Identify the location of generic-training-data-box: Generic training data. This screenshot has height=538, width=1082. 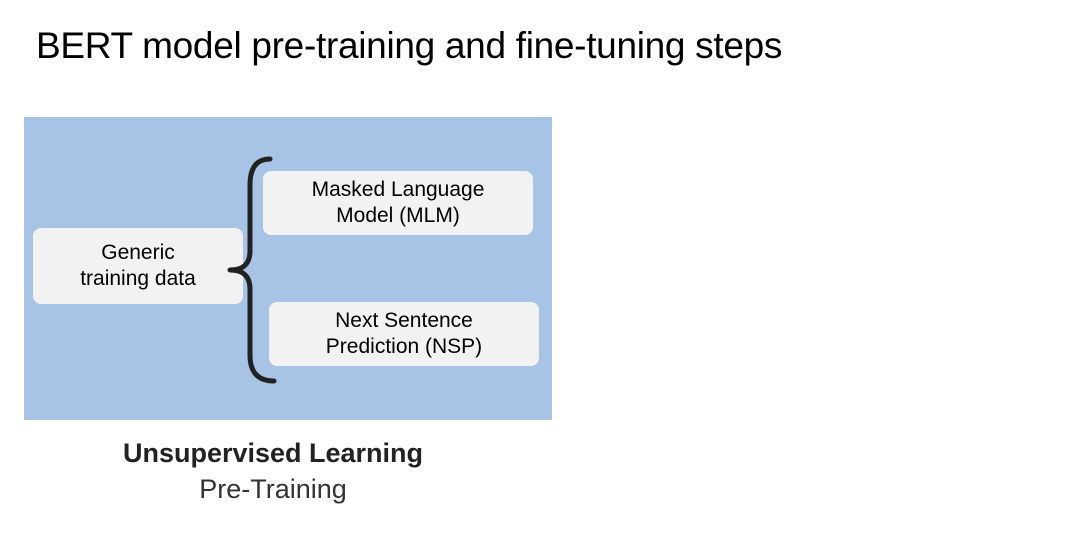
(138, 266).